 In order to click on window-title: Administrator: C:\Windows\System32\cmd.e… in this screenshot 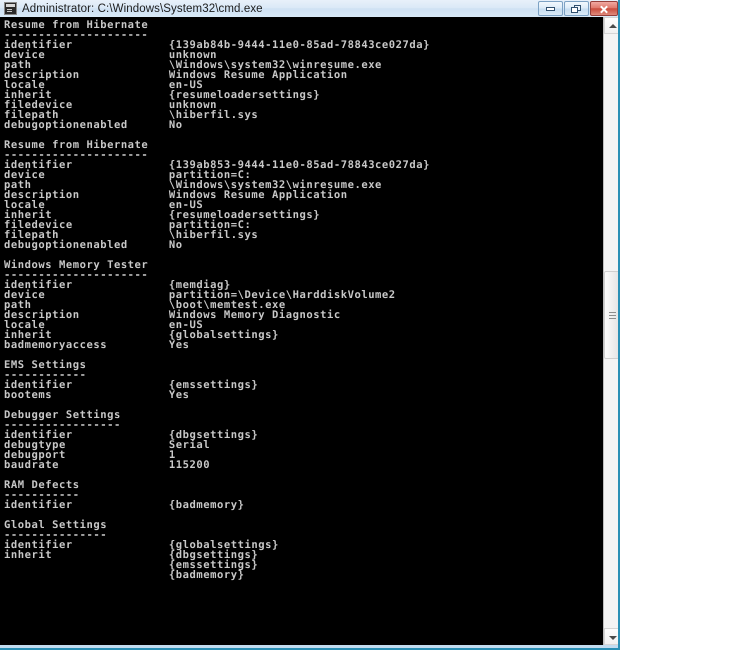, I will do `click(142, 8)`.